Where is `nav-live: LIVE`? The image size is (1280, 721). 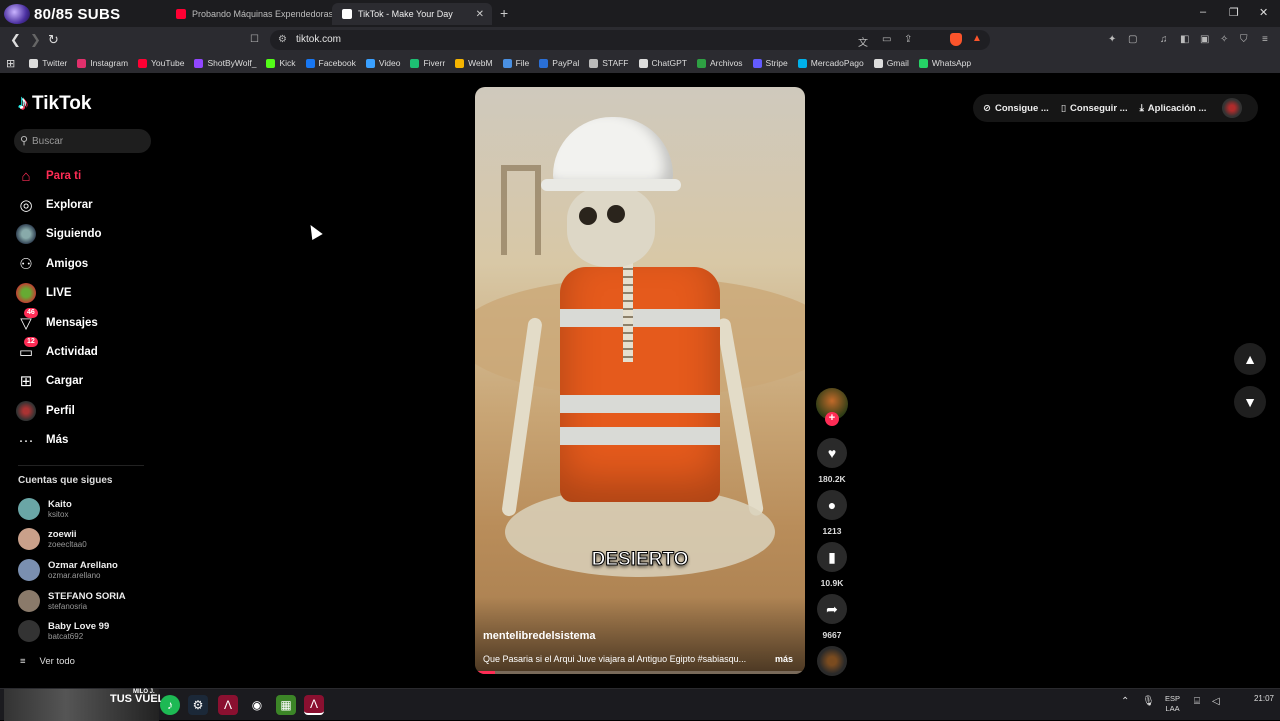
nav-live: LIVE is located at coordinates (44, 293).